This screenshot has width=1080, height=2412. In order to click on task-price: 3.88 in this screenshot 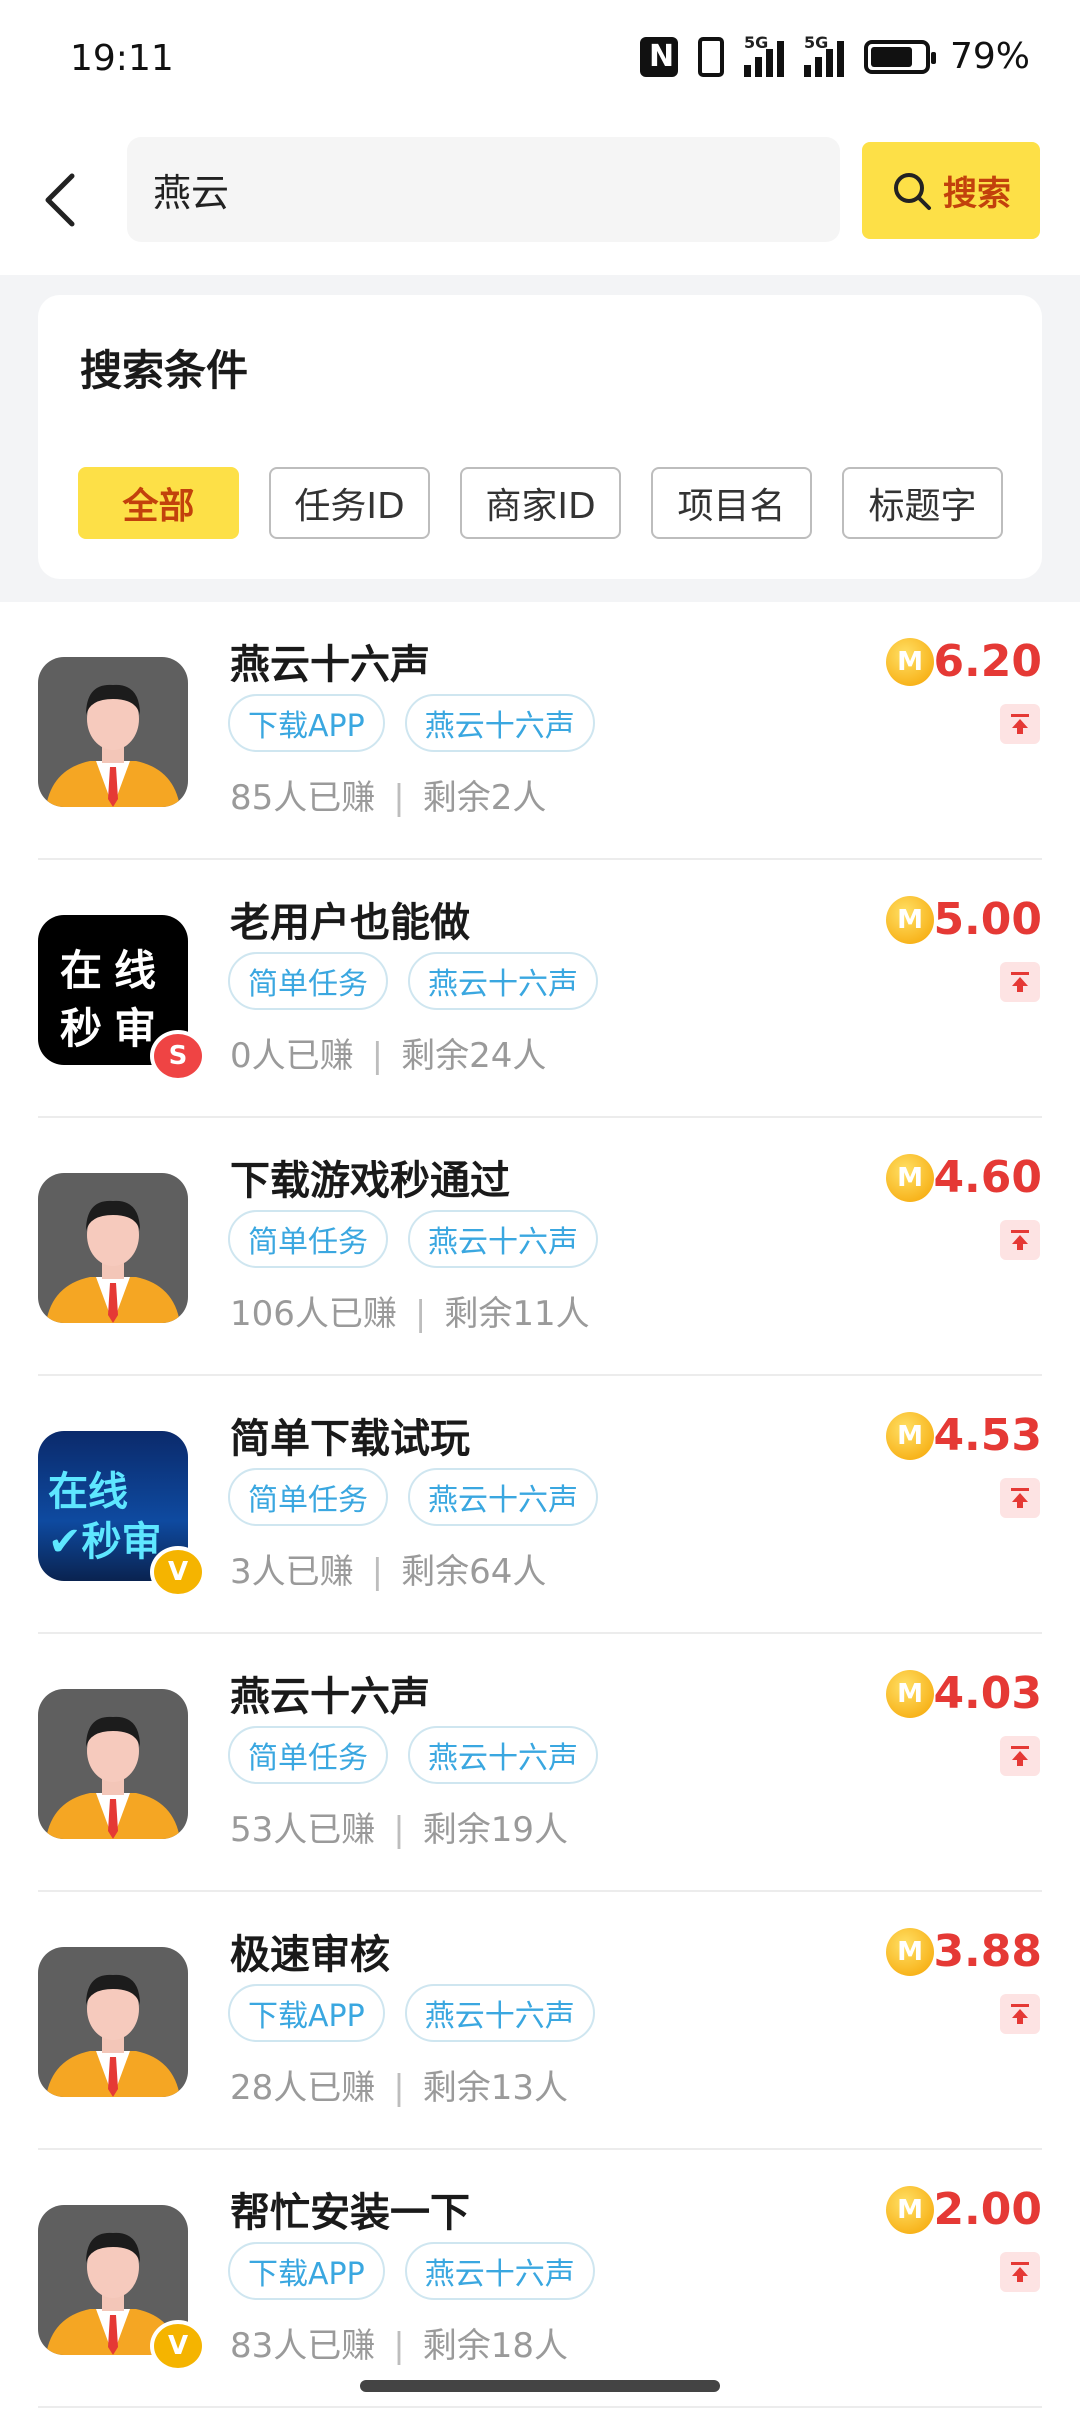, I will do `click(987, 1951)`.